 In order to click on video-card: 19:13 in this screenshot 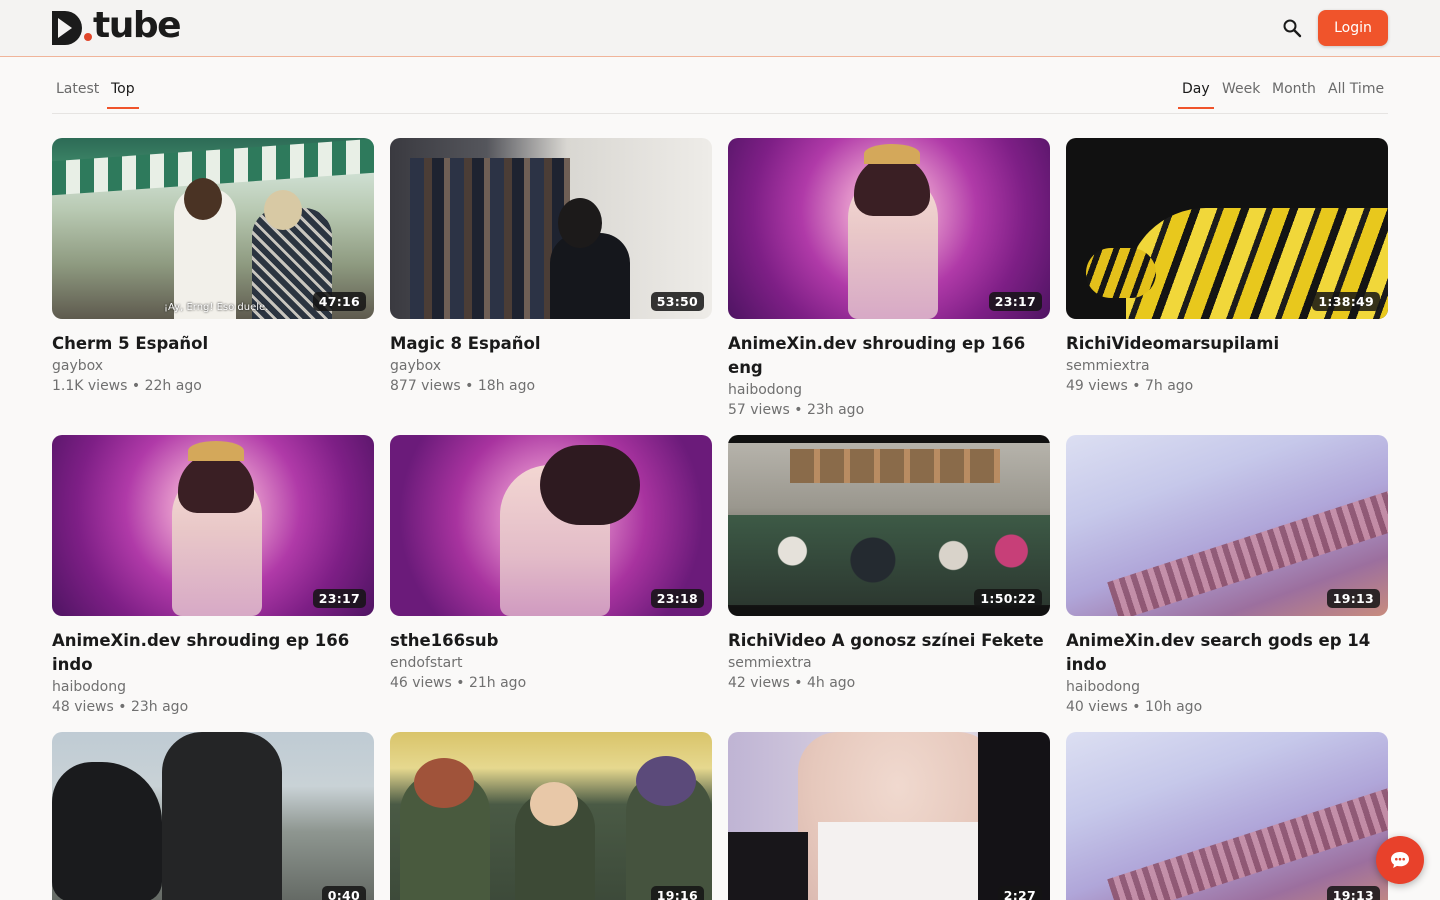, I will do `click(1227, 816)`.